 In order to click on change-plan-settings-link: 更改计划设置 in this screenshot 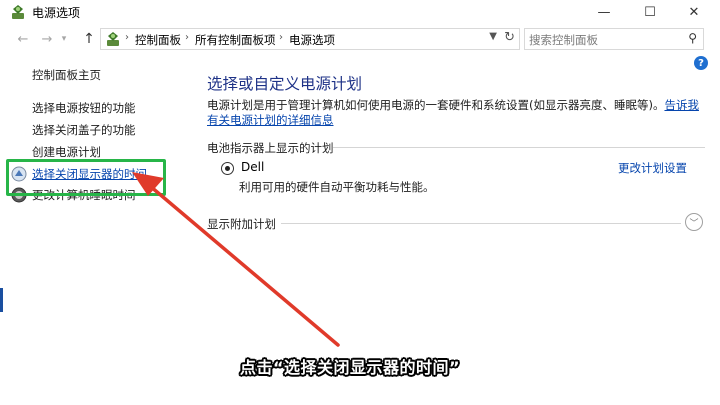, I will do `click(652, 168)`.